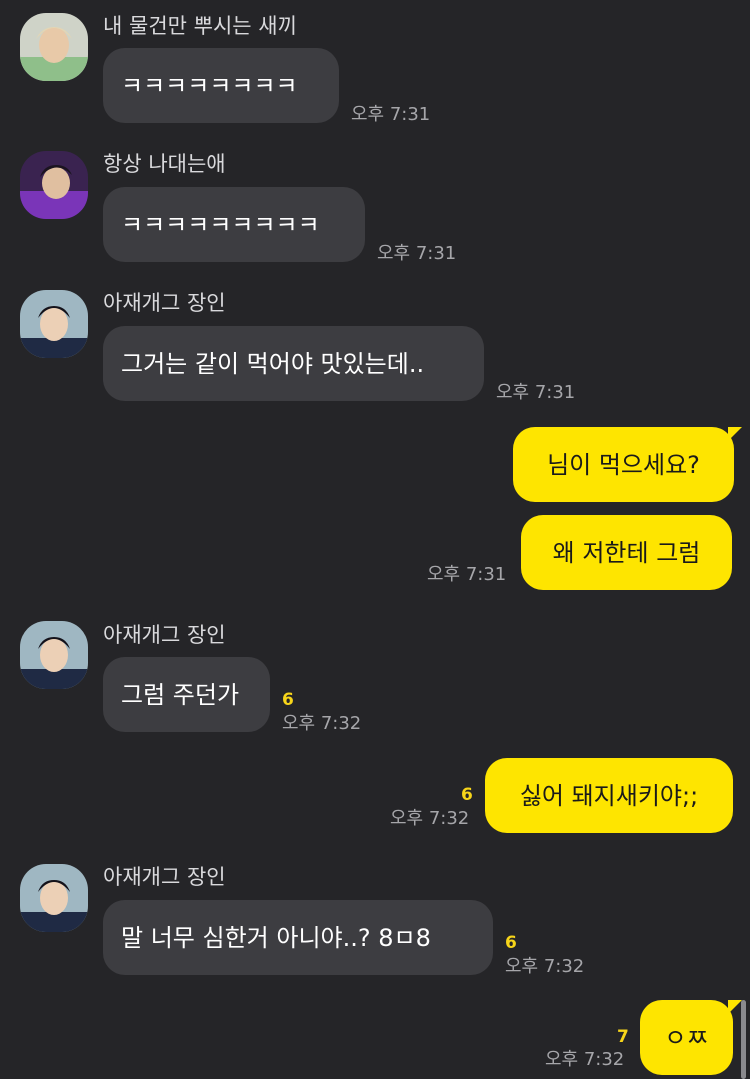 Image resolution: width=750 pixels, height=1079 pixels. I want to click on message-text: 그럼 주던가, so click(180, 694).